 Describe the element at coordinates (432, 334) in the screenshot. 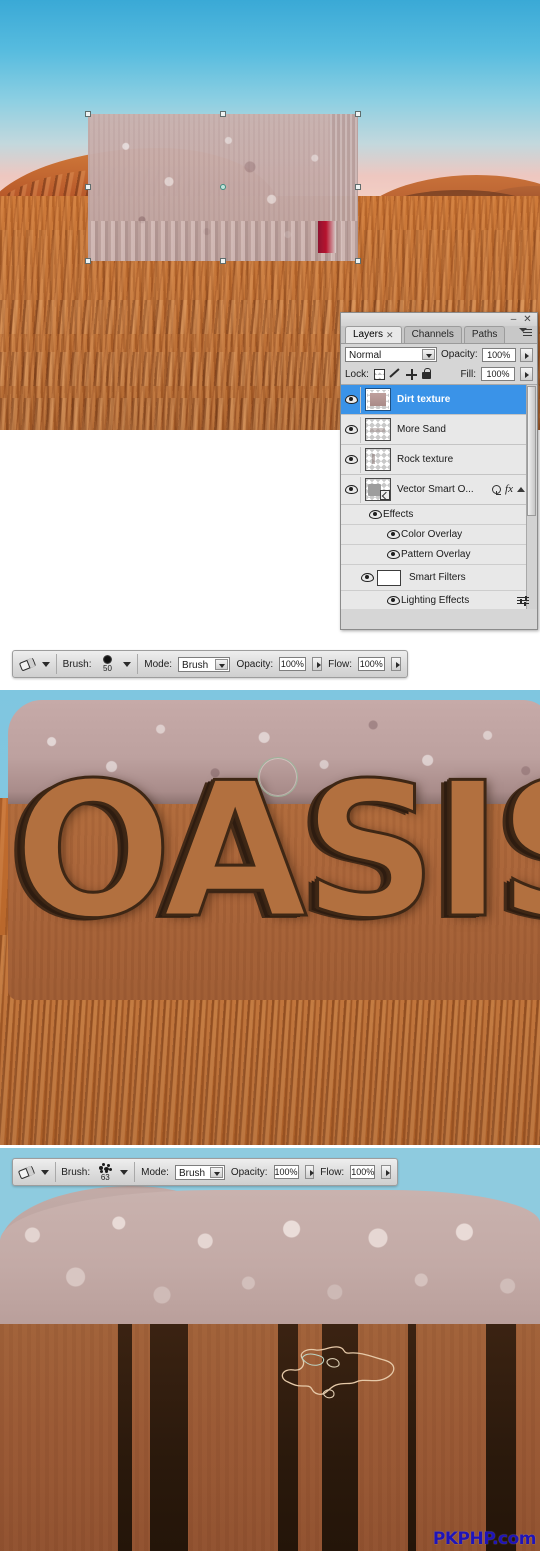

I see `tab-channels: Channels` at that location.